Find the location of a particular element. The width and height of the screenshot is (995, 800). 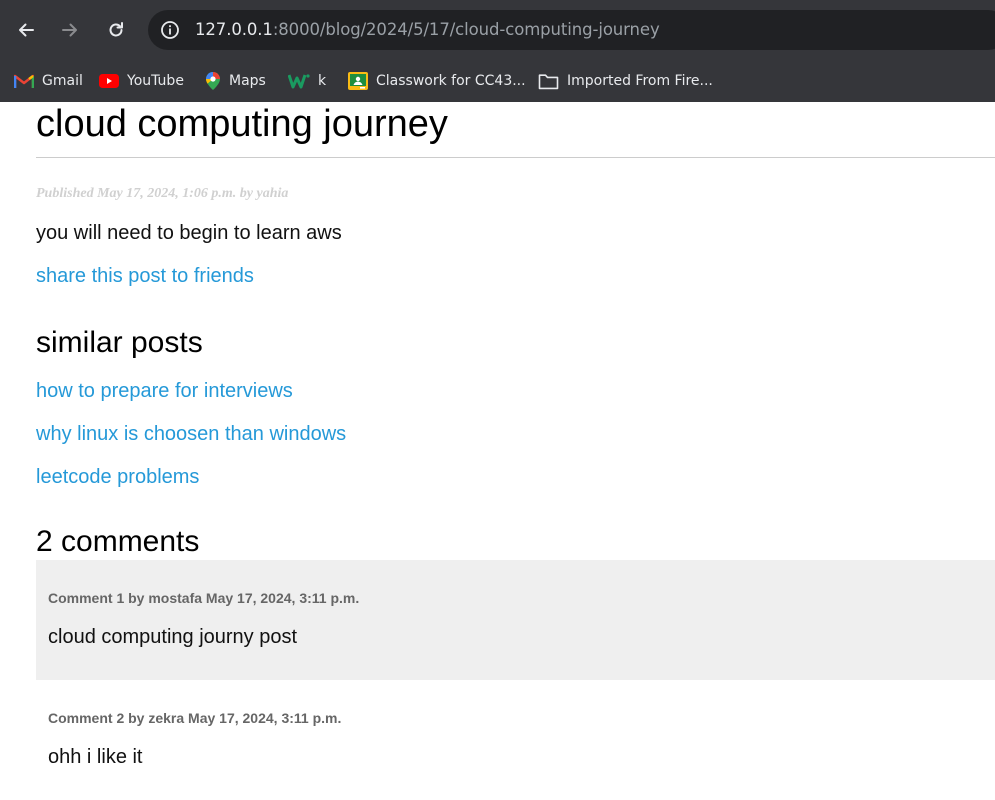

arrow-right-icon is located at coordinates (69, 30).